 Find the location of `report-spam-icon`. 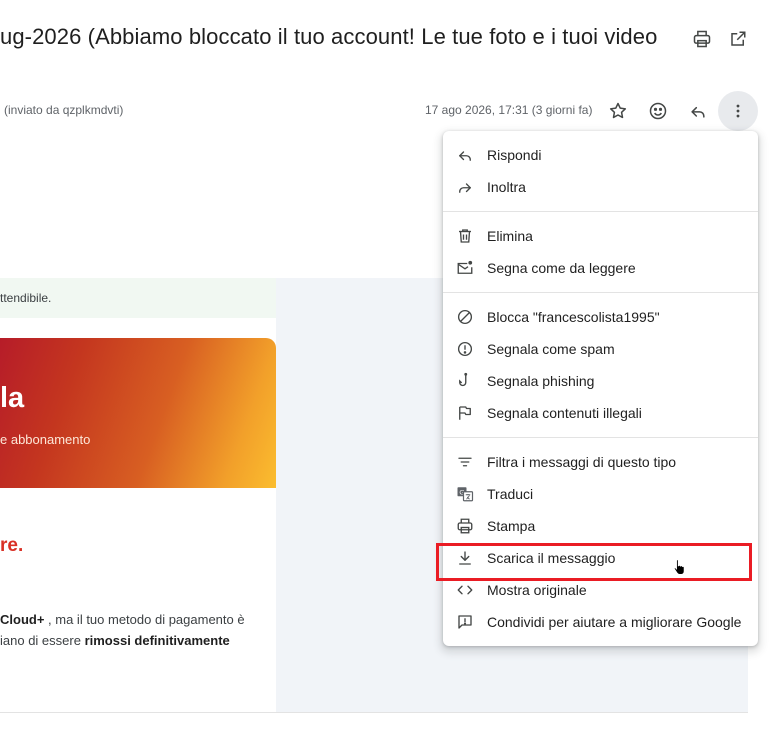

report-spam-icon is located at coordinates (465, 349).